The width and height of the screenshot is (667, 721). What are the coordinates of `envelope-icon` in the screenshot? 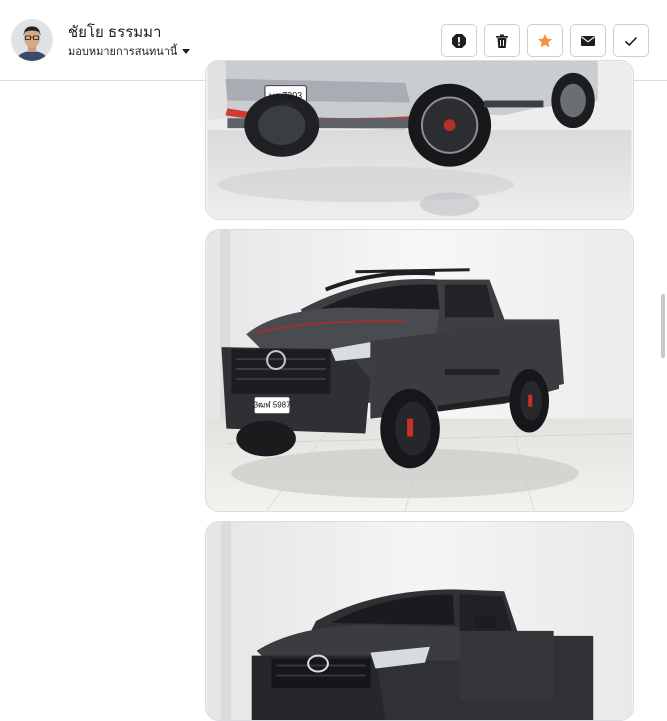 It's located at (588, 40).